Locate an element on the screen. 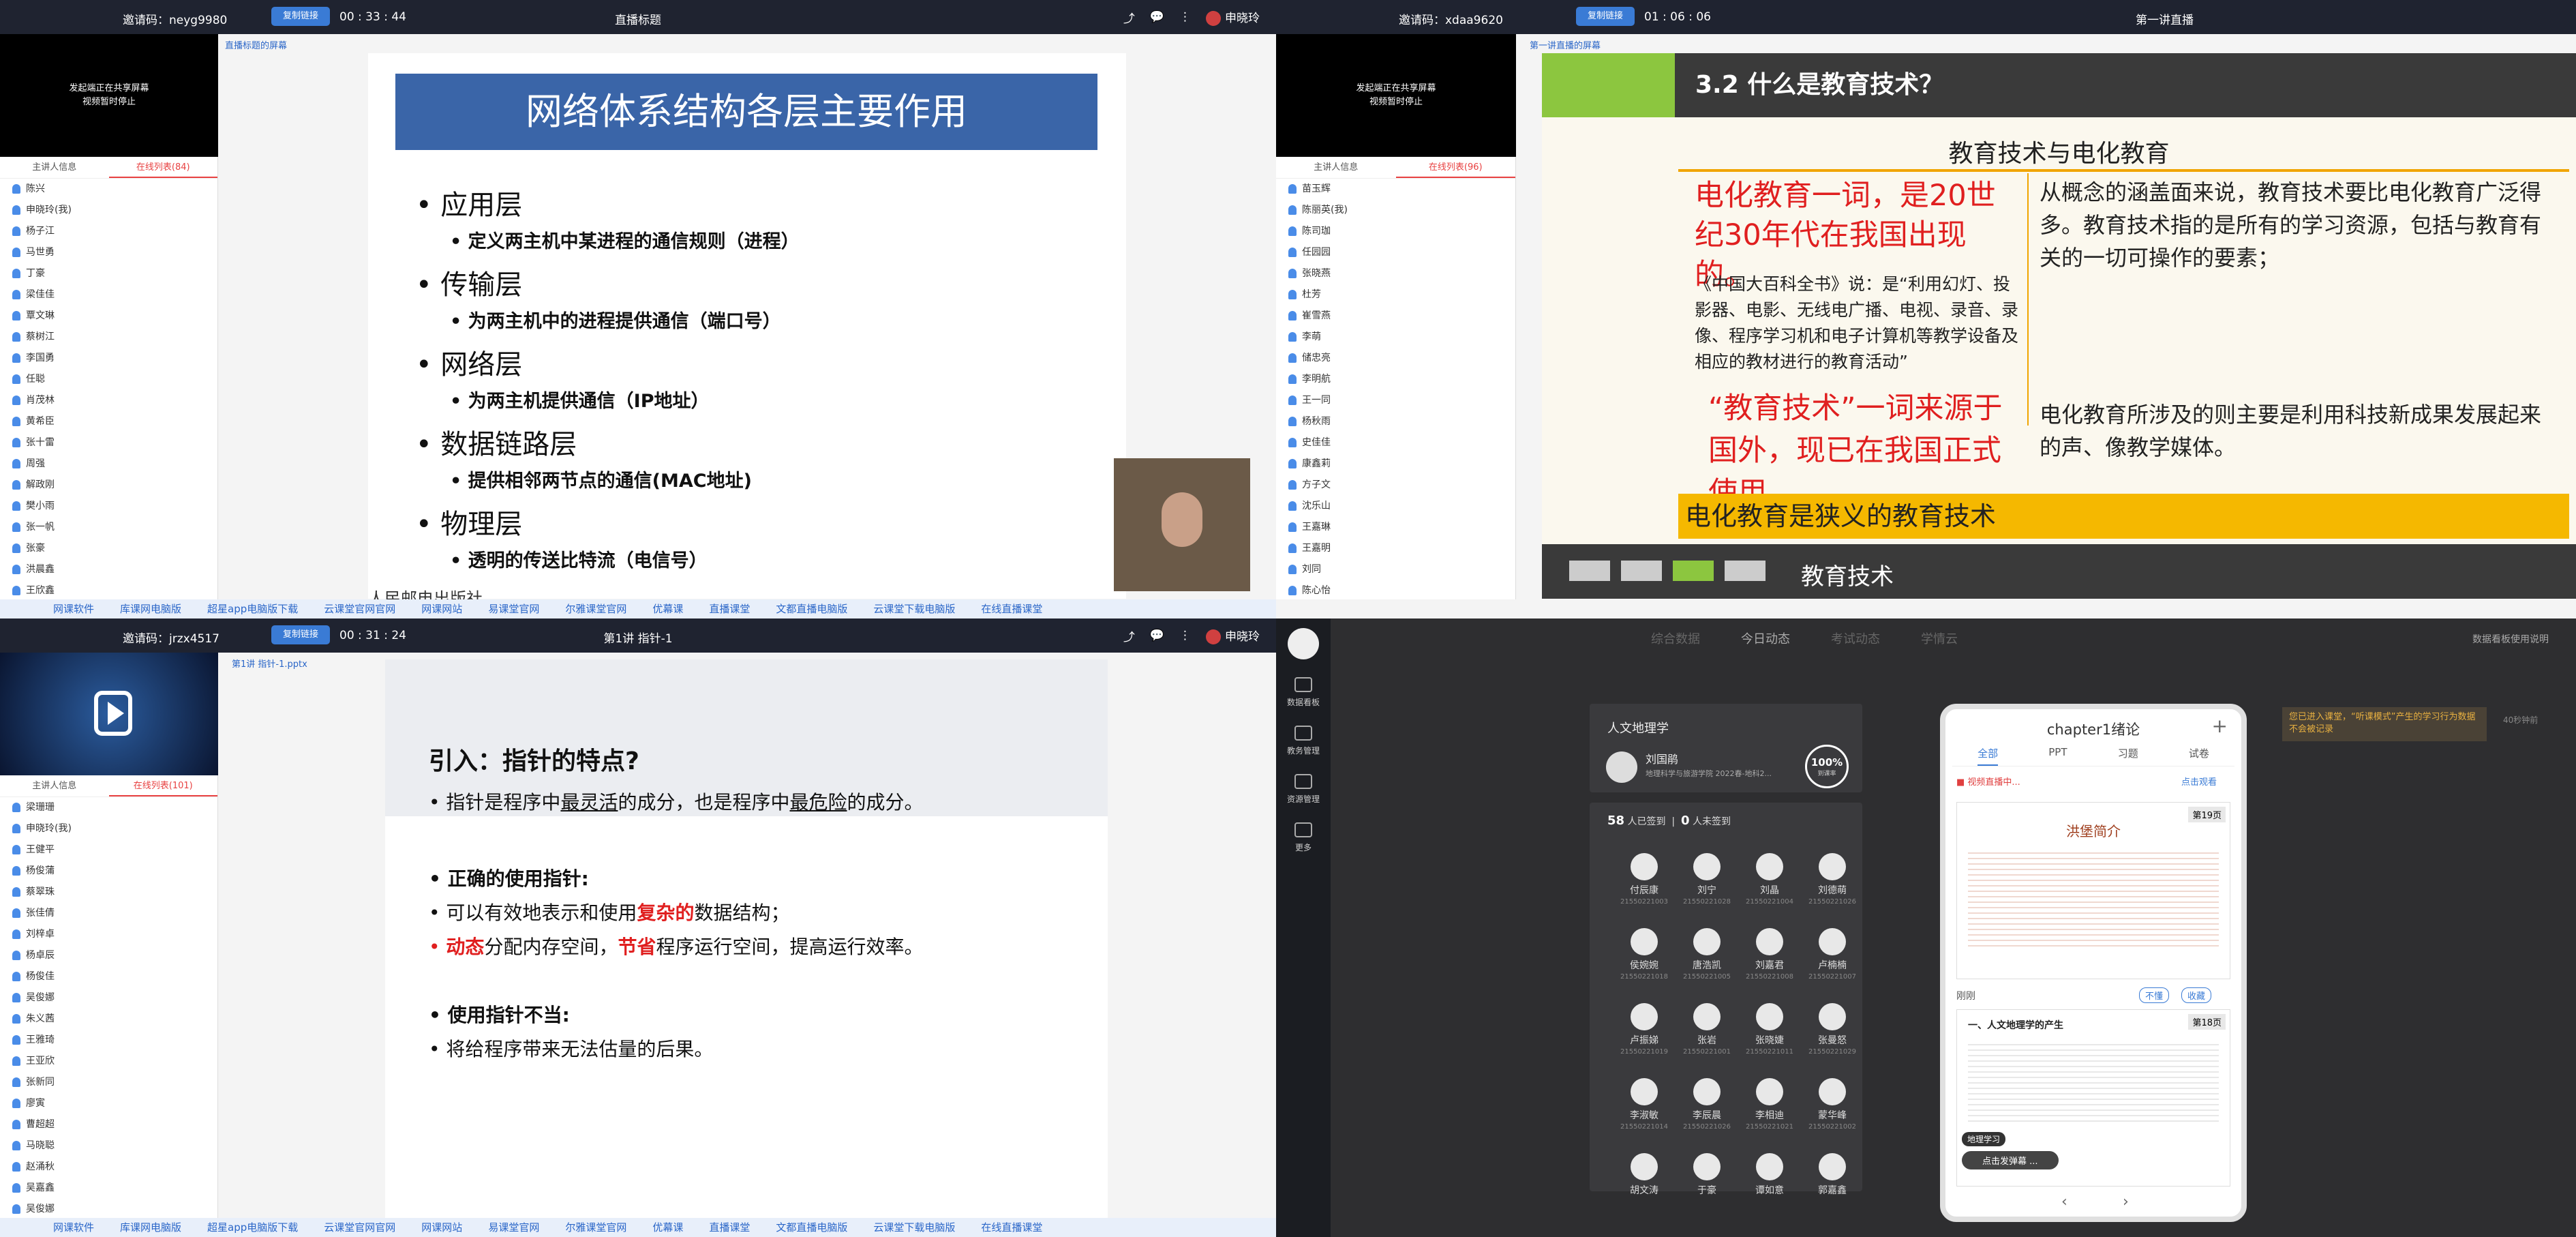 The height and width of the screenshot is (1237, 2576). link: 优幕课 is located at coordinates (667, 1227).